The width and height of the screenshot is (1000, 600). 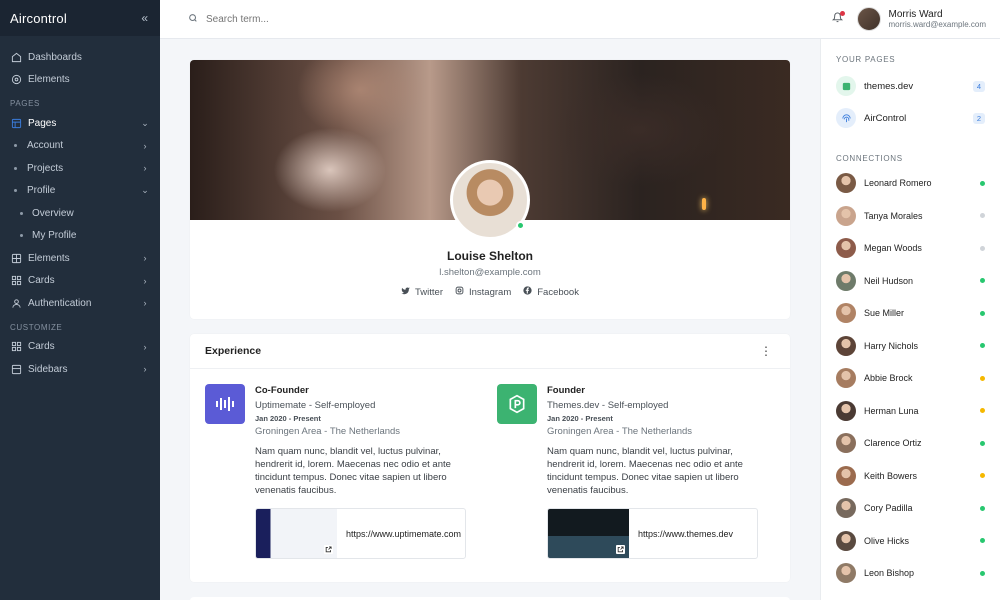 What do you see at coordinates (490, 351) in the screenshot?
I see `experience-header: Experience ⋮` at bounding box center [490, 351].